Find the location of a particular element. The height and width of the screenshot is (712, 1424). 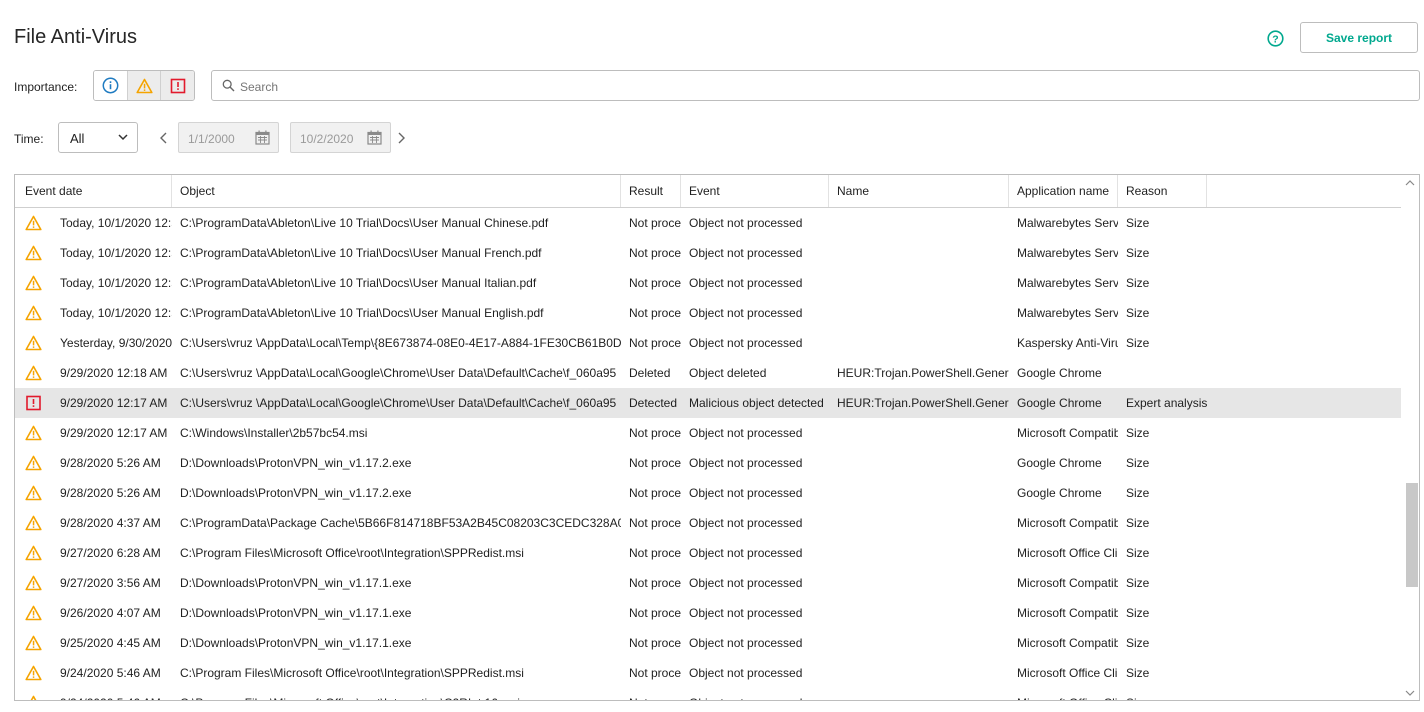

importance-critical-toggle is located at coordinates (177, 85).